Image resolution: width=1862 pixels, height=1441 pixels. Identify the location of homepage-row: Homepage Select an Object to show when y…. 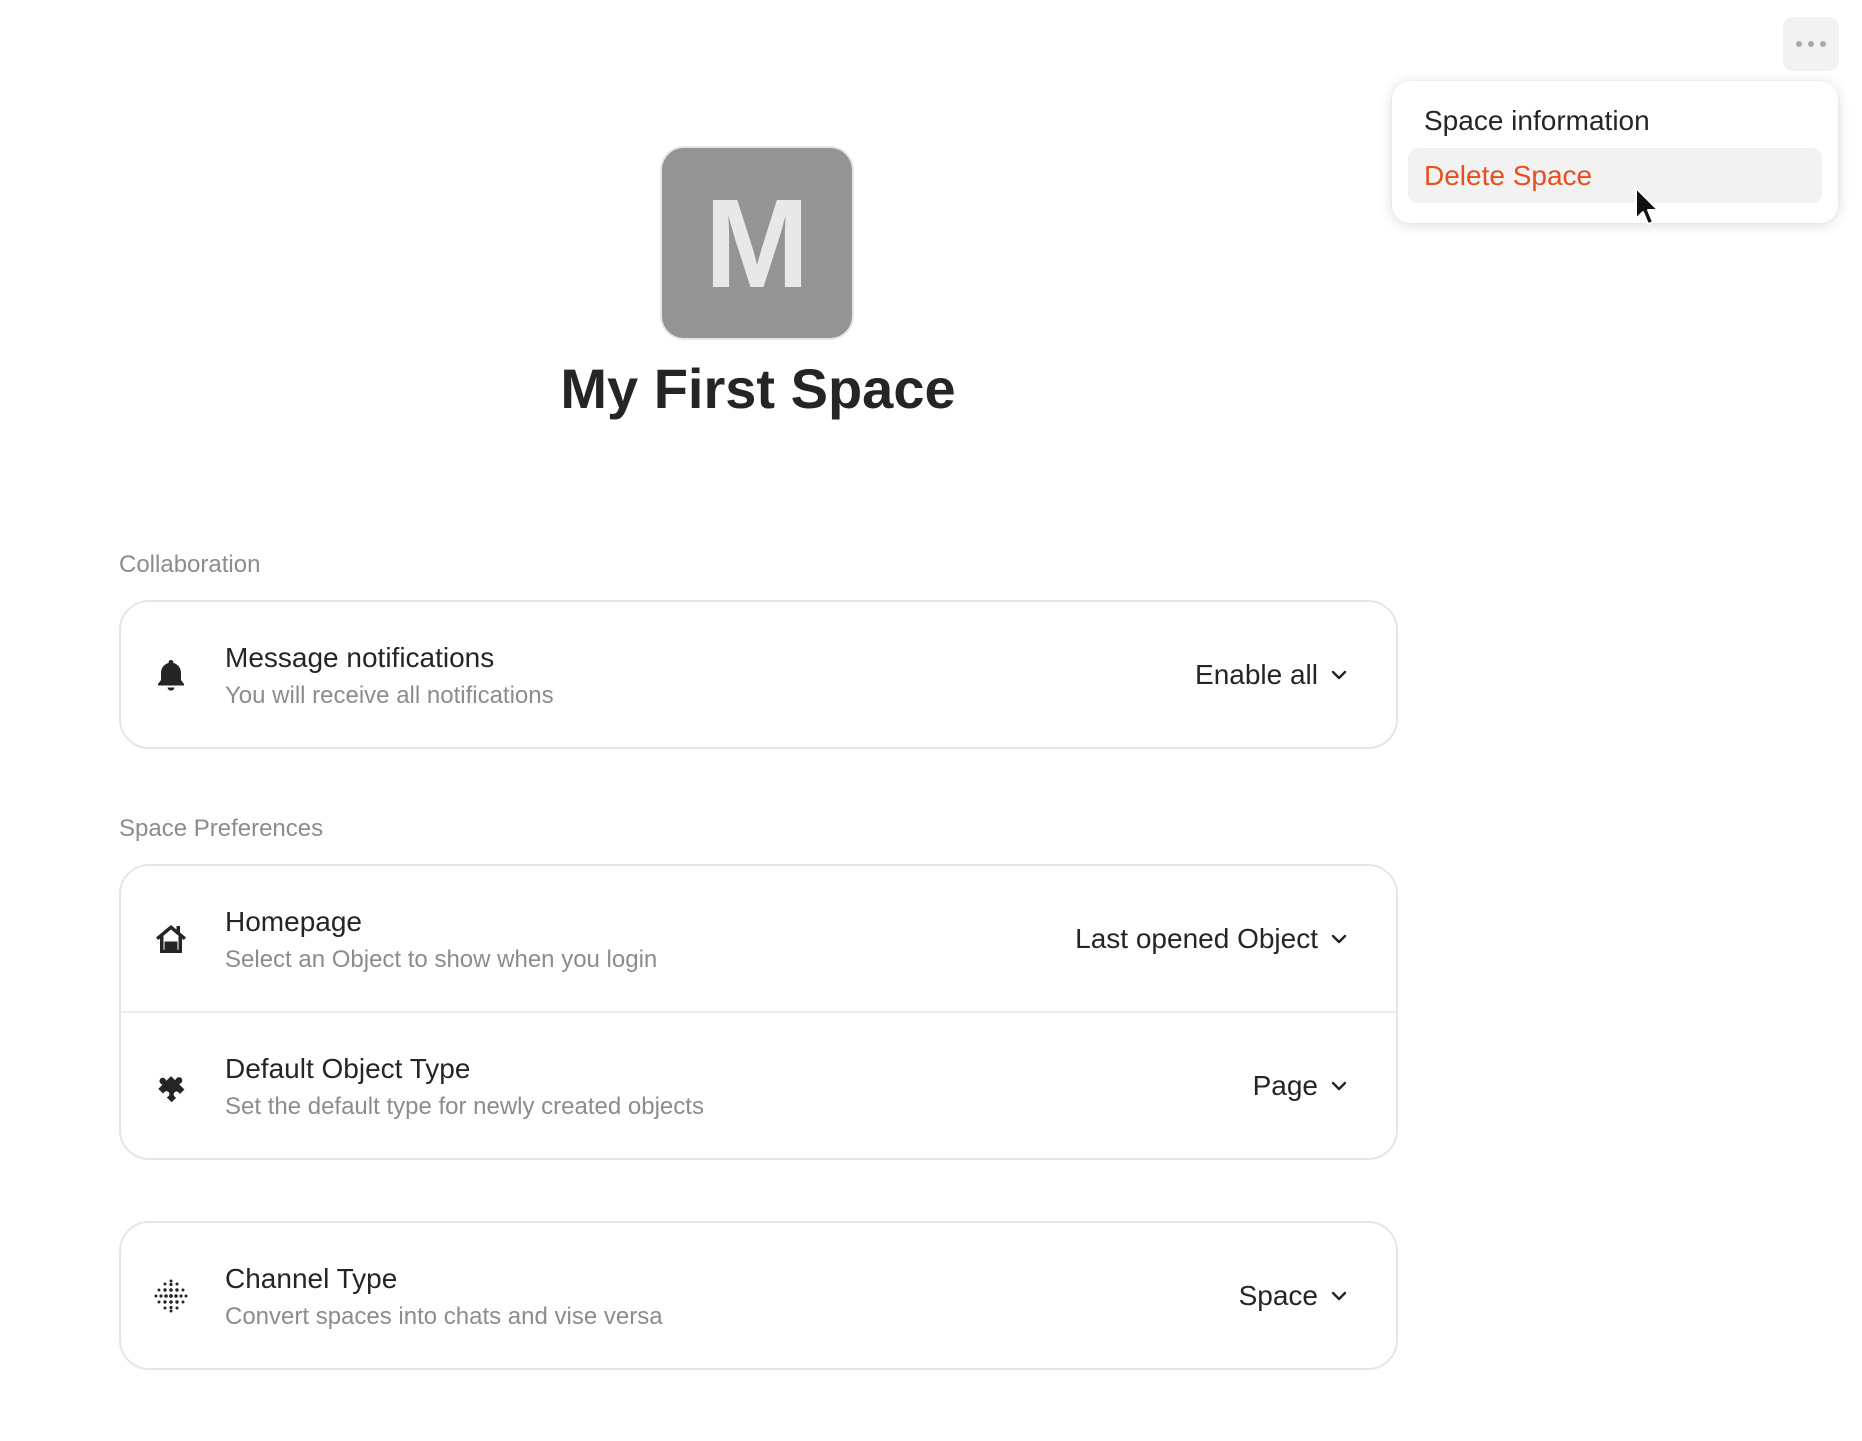
(758, 938).